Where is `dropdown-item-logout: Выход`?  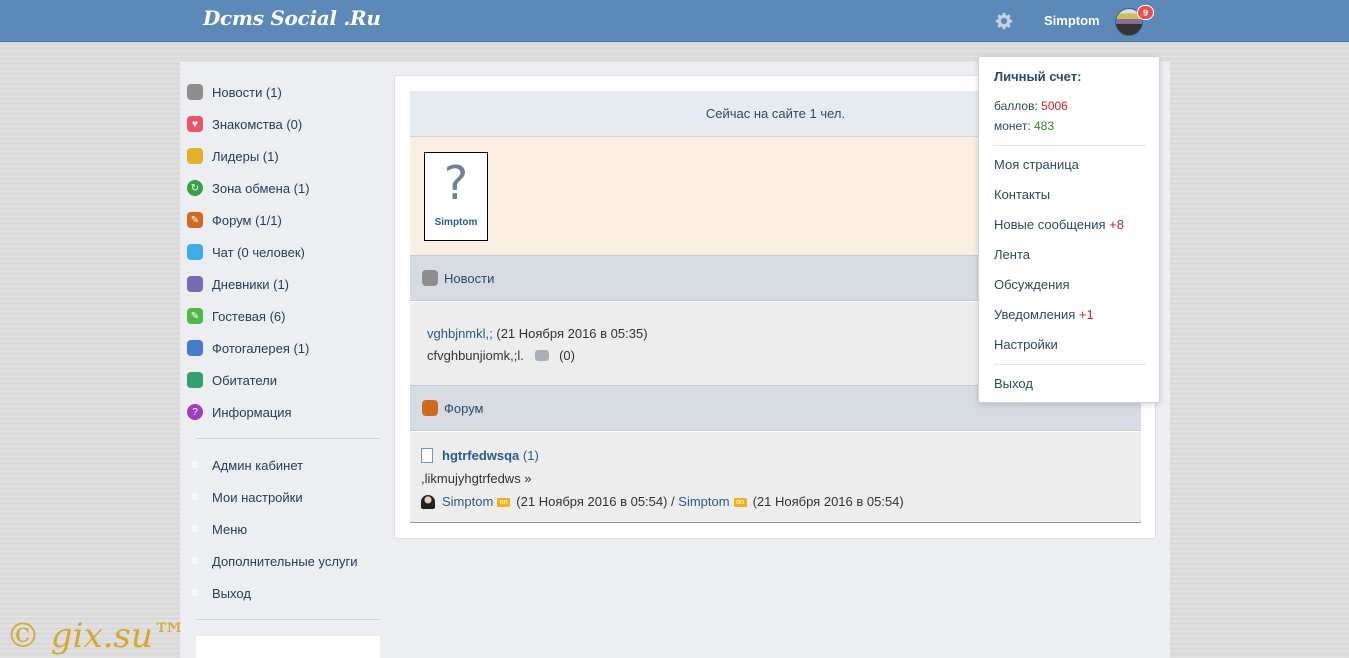 dropdown-item-logout: Выход is located at coordinates (1013, 383).